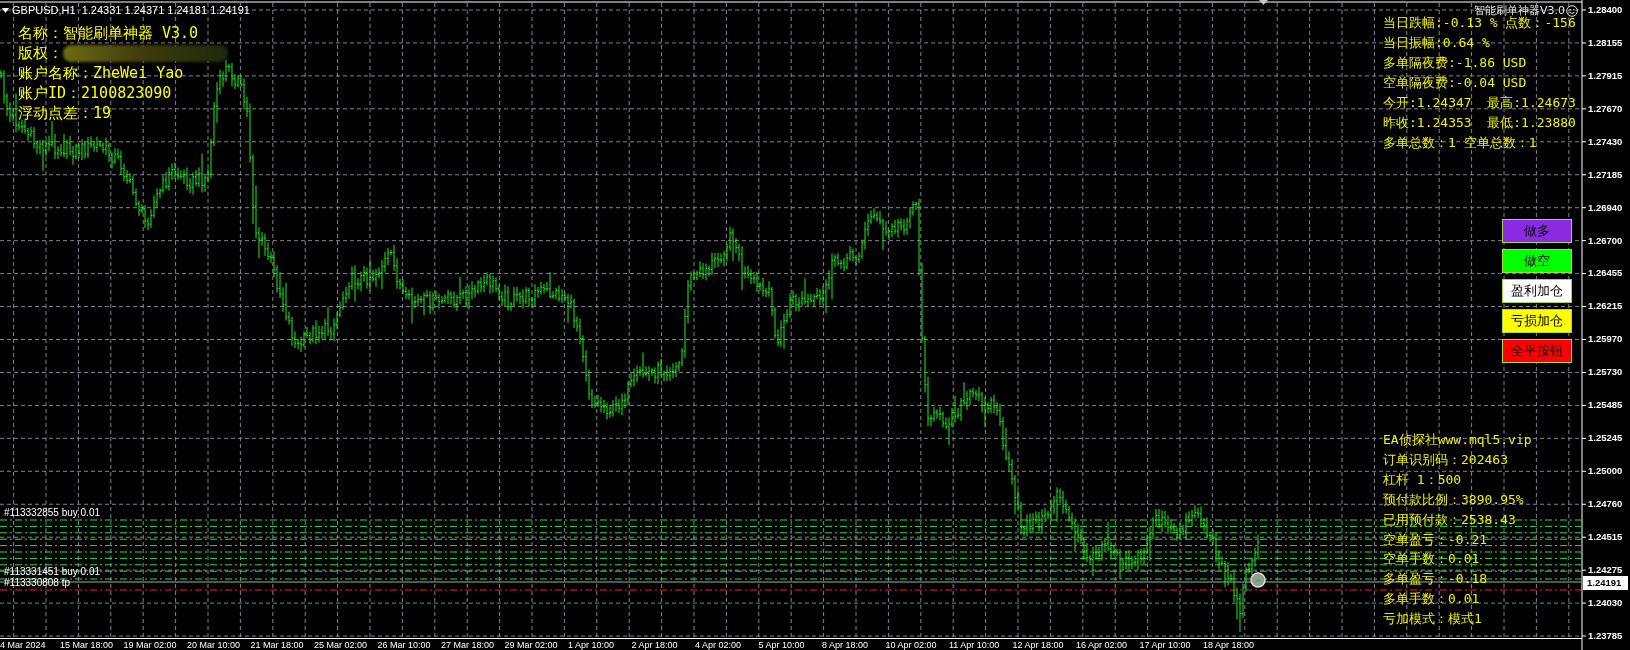 The height and width of the screenshot is (650, 1630). I want to click on price-label: 1.24275, so click(1605, 569).